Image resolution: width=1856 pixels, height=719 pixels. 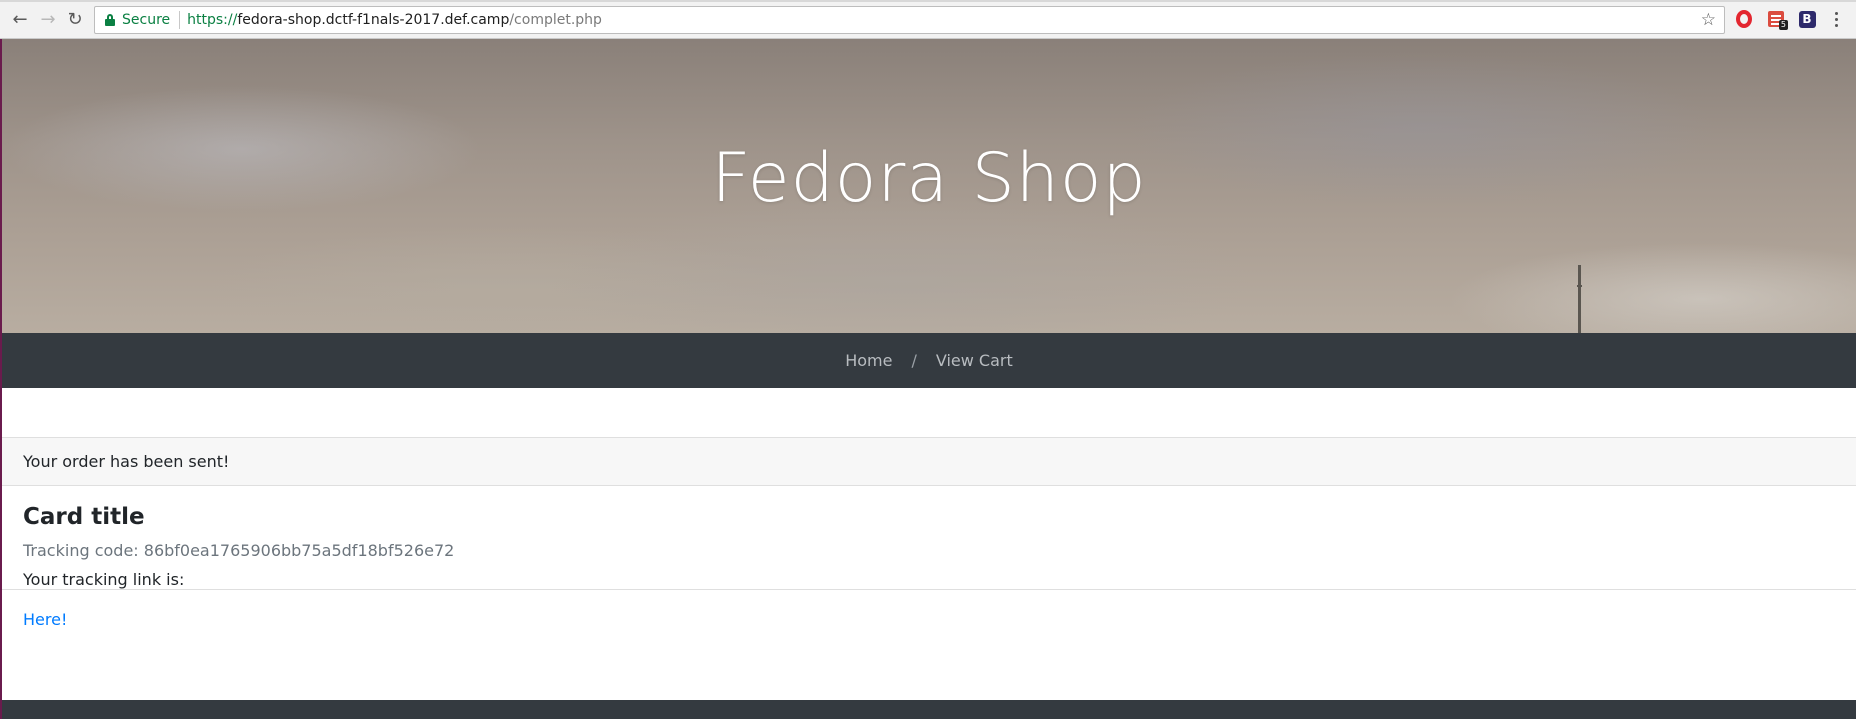 I want to click on forward-icon: →, so click(x=48, y=20).